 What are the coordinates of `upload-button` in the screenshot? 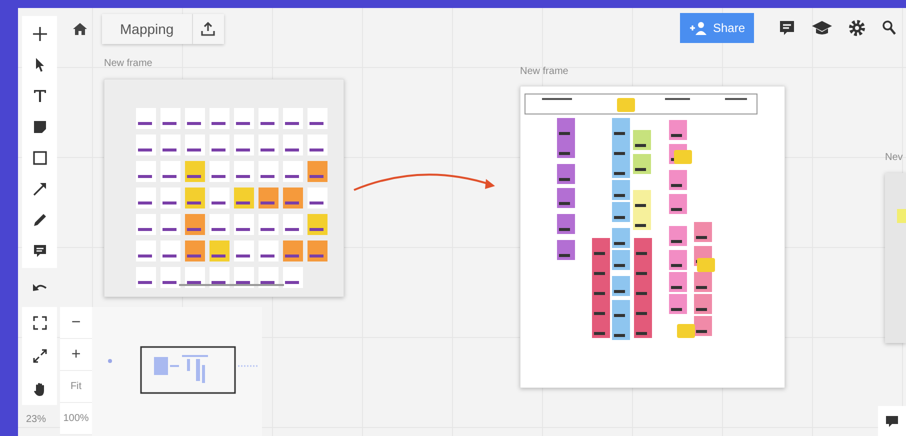 It's located at (208, 29).